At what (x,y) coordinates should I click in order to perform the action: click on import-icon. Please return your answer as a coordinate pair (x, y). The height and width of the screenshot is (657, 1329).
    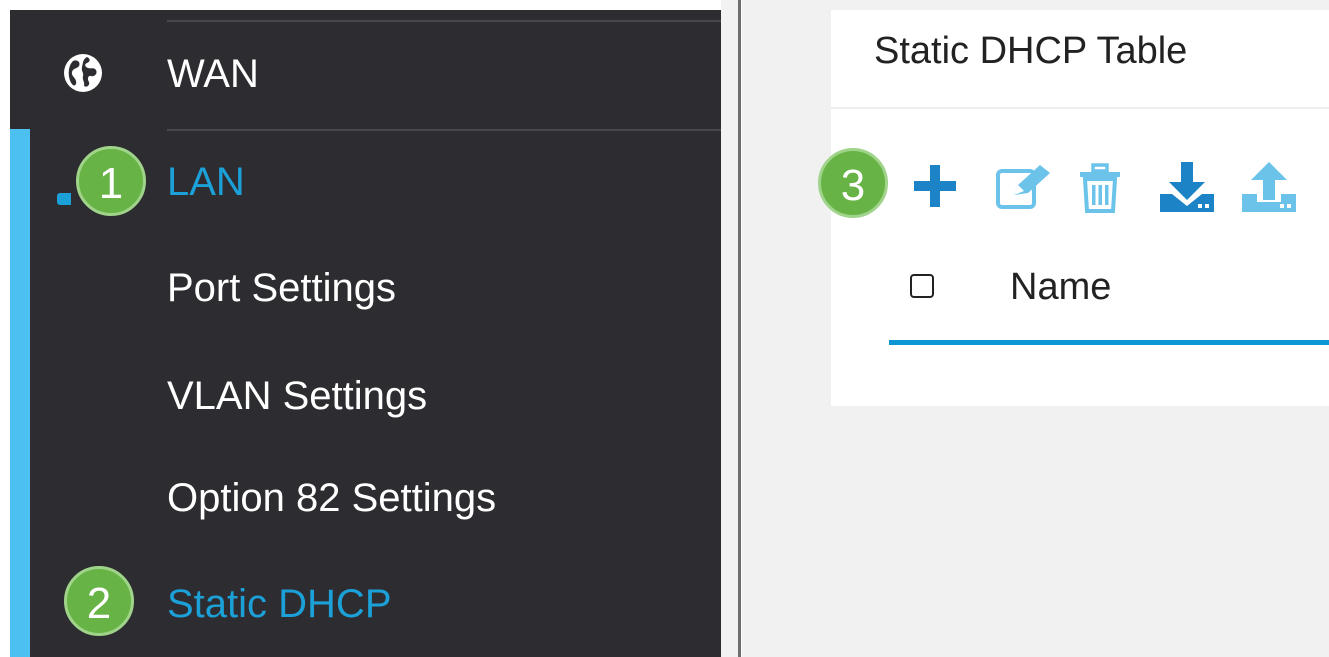
    Looking at the image, I should click on (1187, 187).